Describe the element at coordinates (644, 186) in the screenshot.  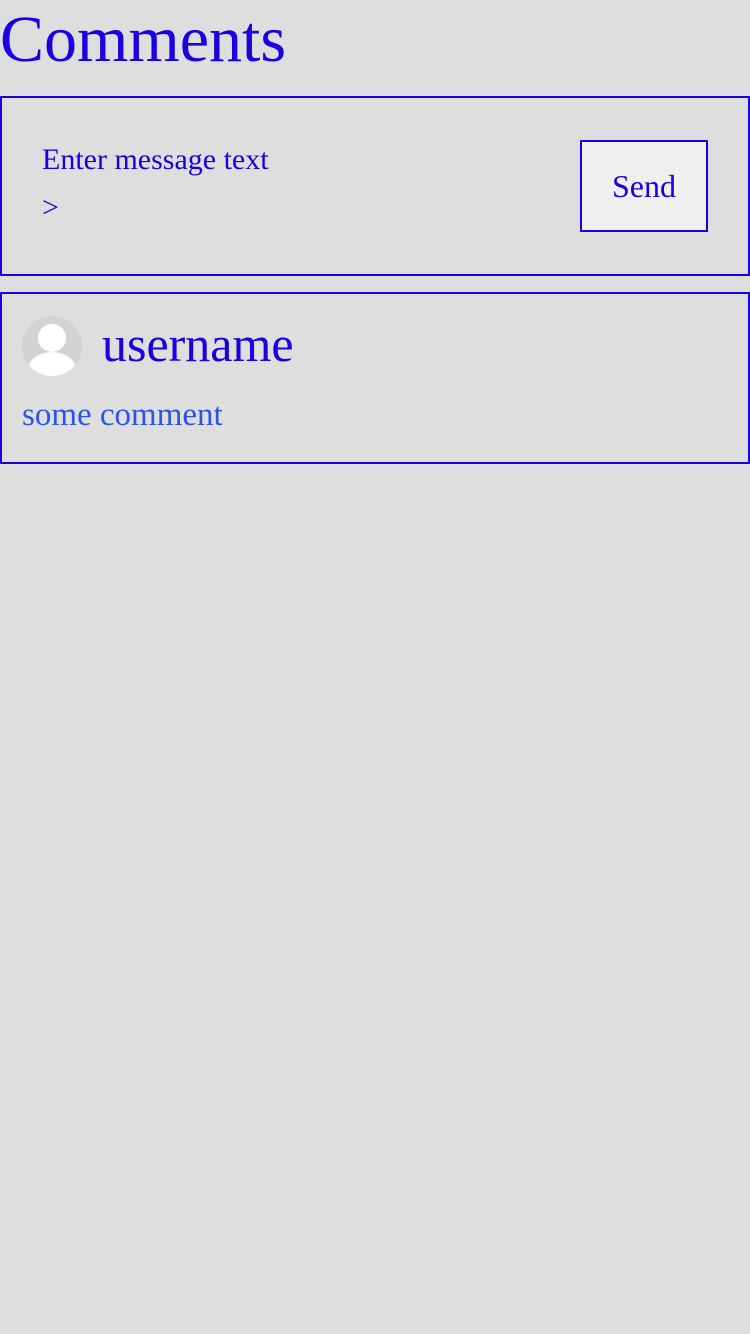
I see `send-button: Send` at that location.